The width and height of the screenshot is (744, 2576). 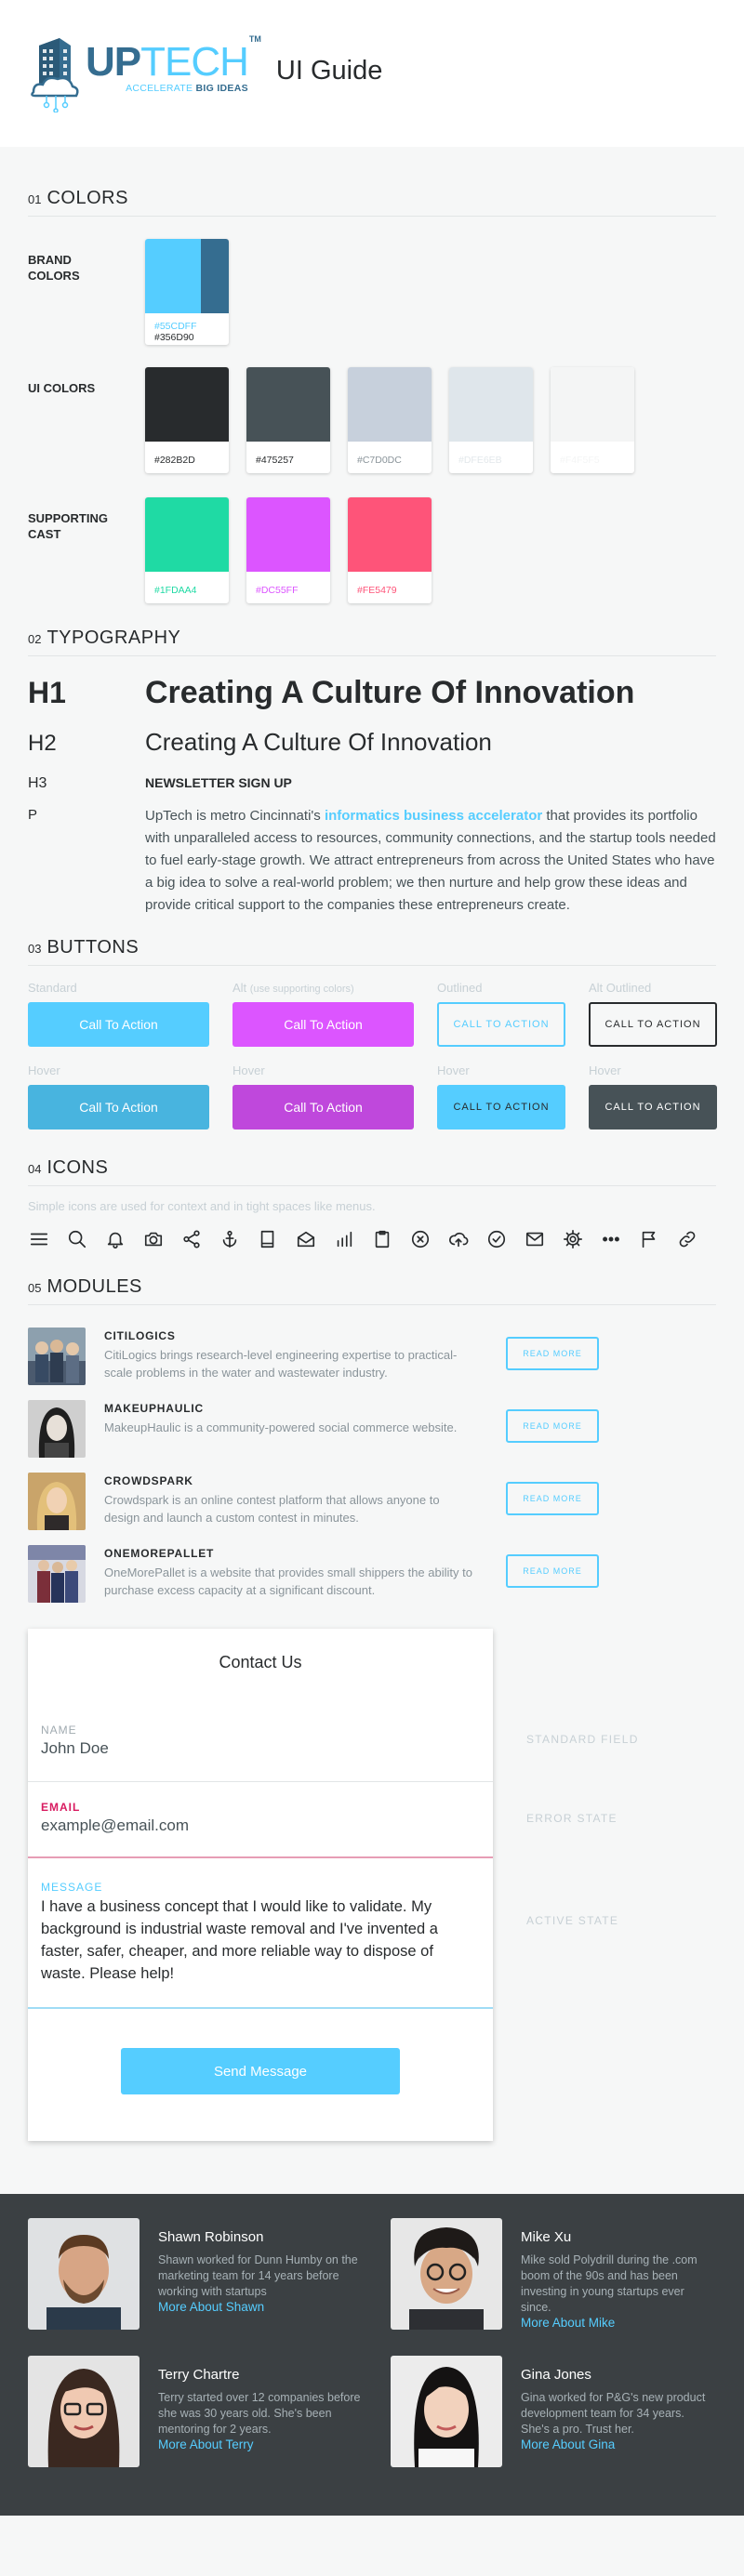 I want to click on swatch-hex: #DFE6EB, so click(x=480, y=460).